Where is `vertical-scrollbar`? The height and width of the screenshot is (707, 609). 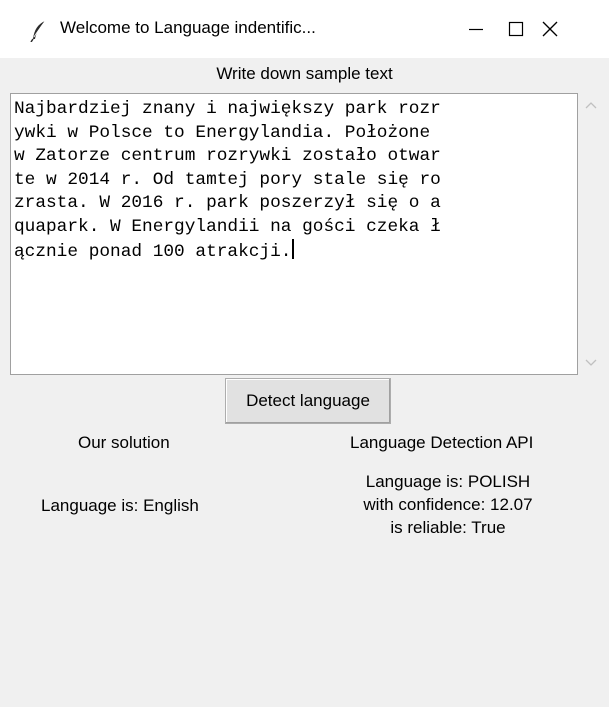
vertical-scrollbar is located at coordinates (590, 234).